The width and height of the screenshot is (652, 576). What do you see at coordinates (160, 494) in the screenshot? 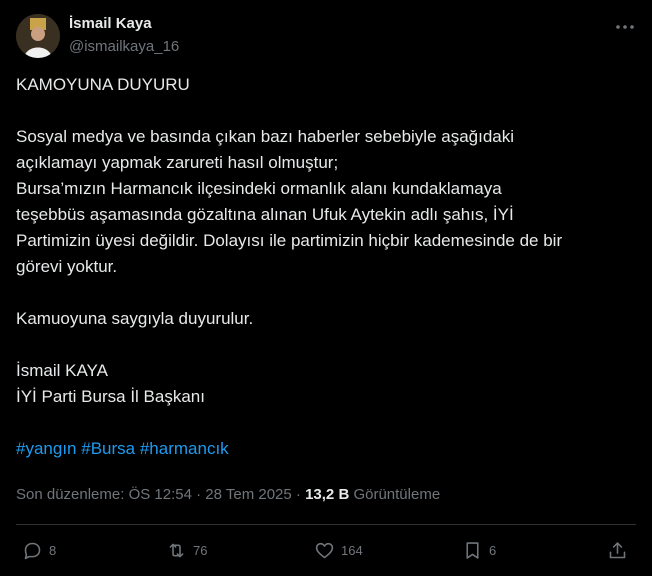
I see `edited-timestamp: Son düzenleme: ÖS 12:54 · 28 Tem 2025 ·` at bounding box center [160, 494].